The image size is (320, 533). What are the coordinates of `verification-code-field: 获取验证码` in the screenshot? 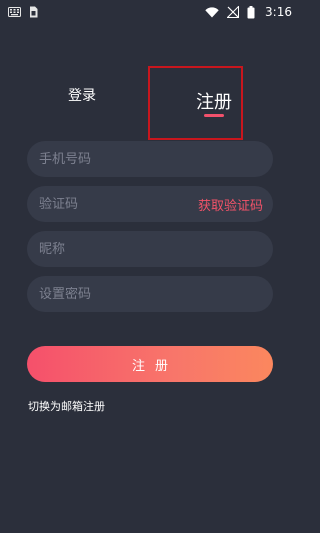 It's located at (150, 204).